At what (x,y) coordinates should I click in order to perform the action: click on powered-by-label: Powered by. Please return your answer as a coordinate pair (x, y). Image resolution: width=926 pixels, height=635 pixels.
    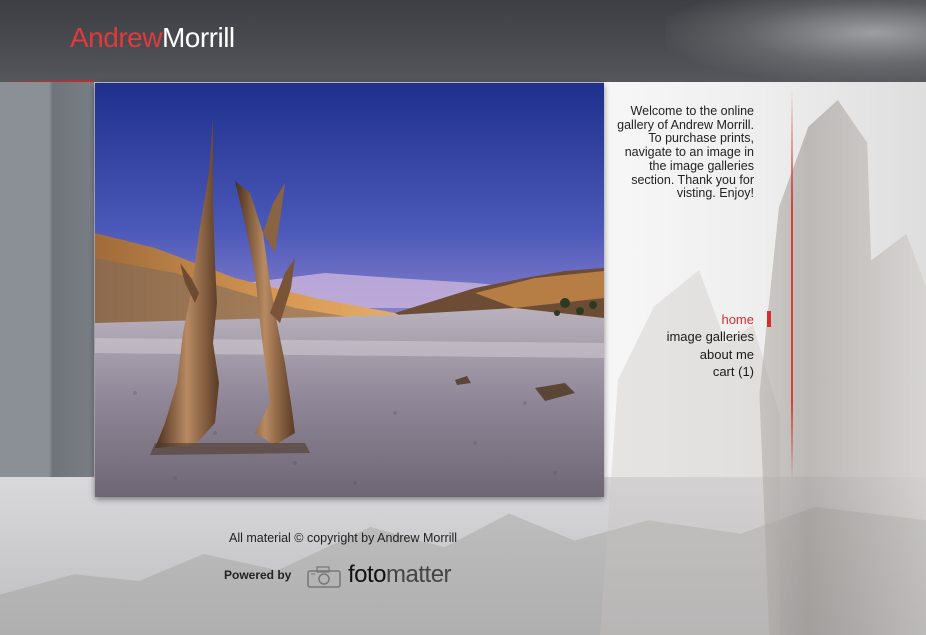
    Looking at the image, I should click on (258, 575).